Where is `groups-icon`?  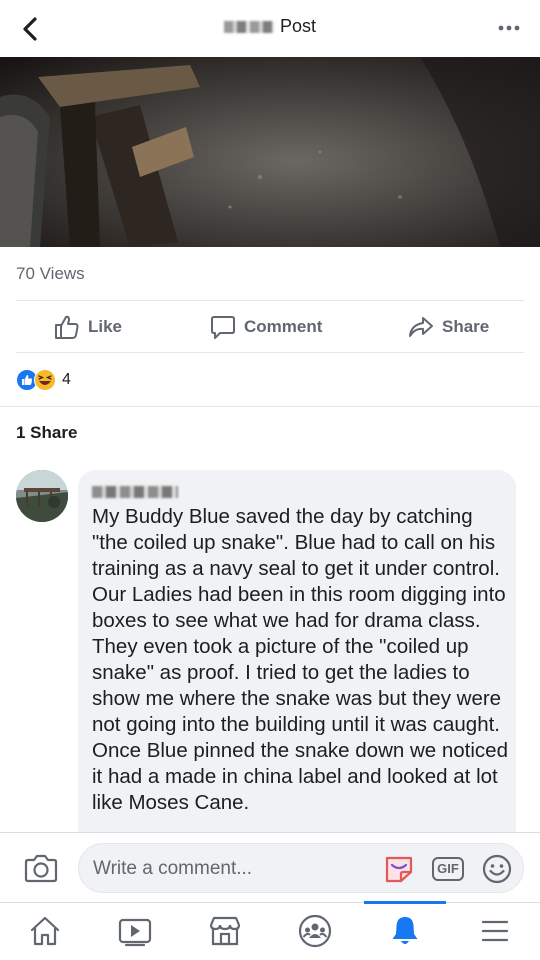 groups-icon is located at coordinates (315, 931).